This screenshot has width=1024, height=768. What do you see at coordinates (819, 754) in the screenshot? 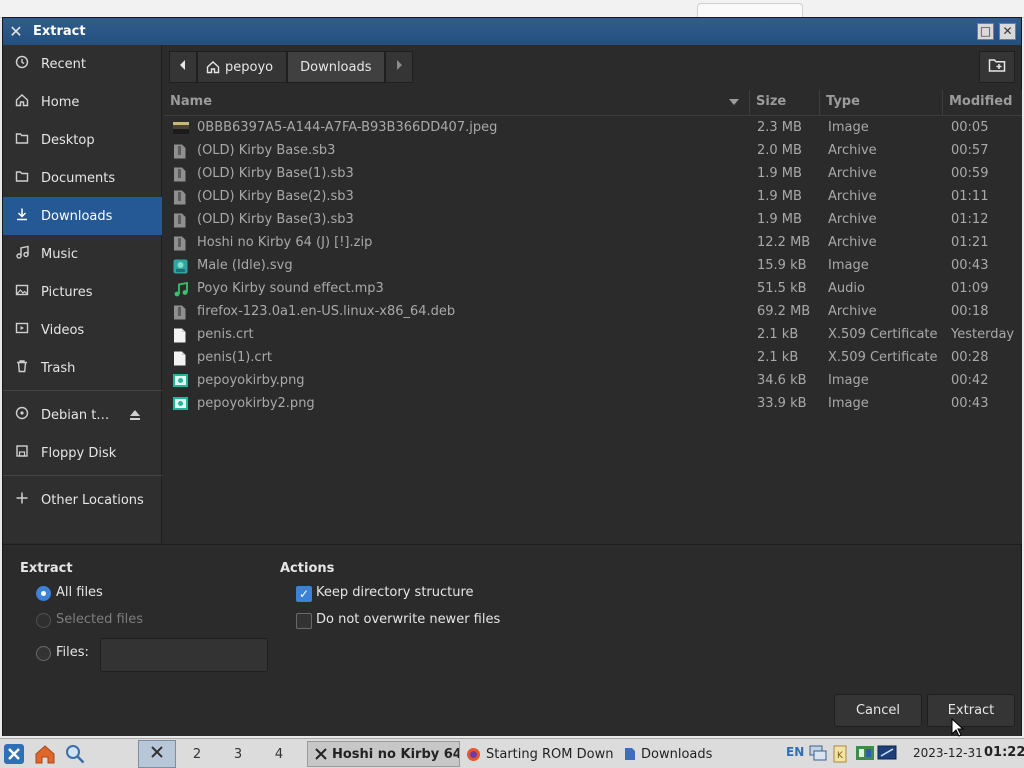
I see `network-icon` at bounding box center [819, 754].